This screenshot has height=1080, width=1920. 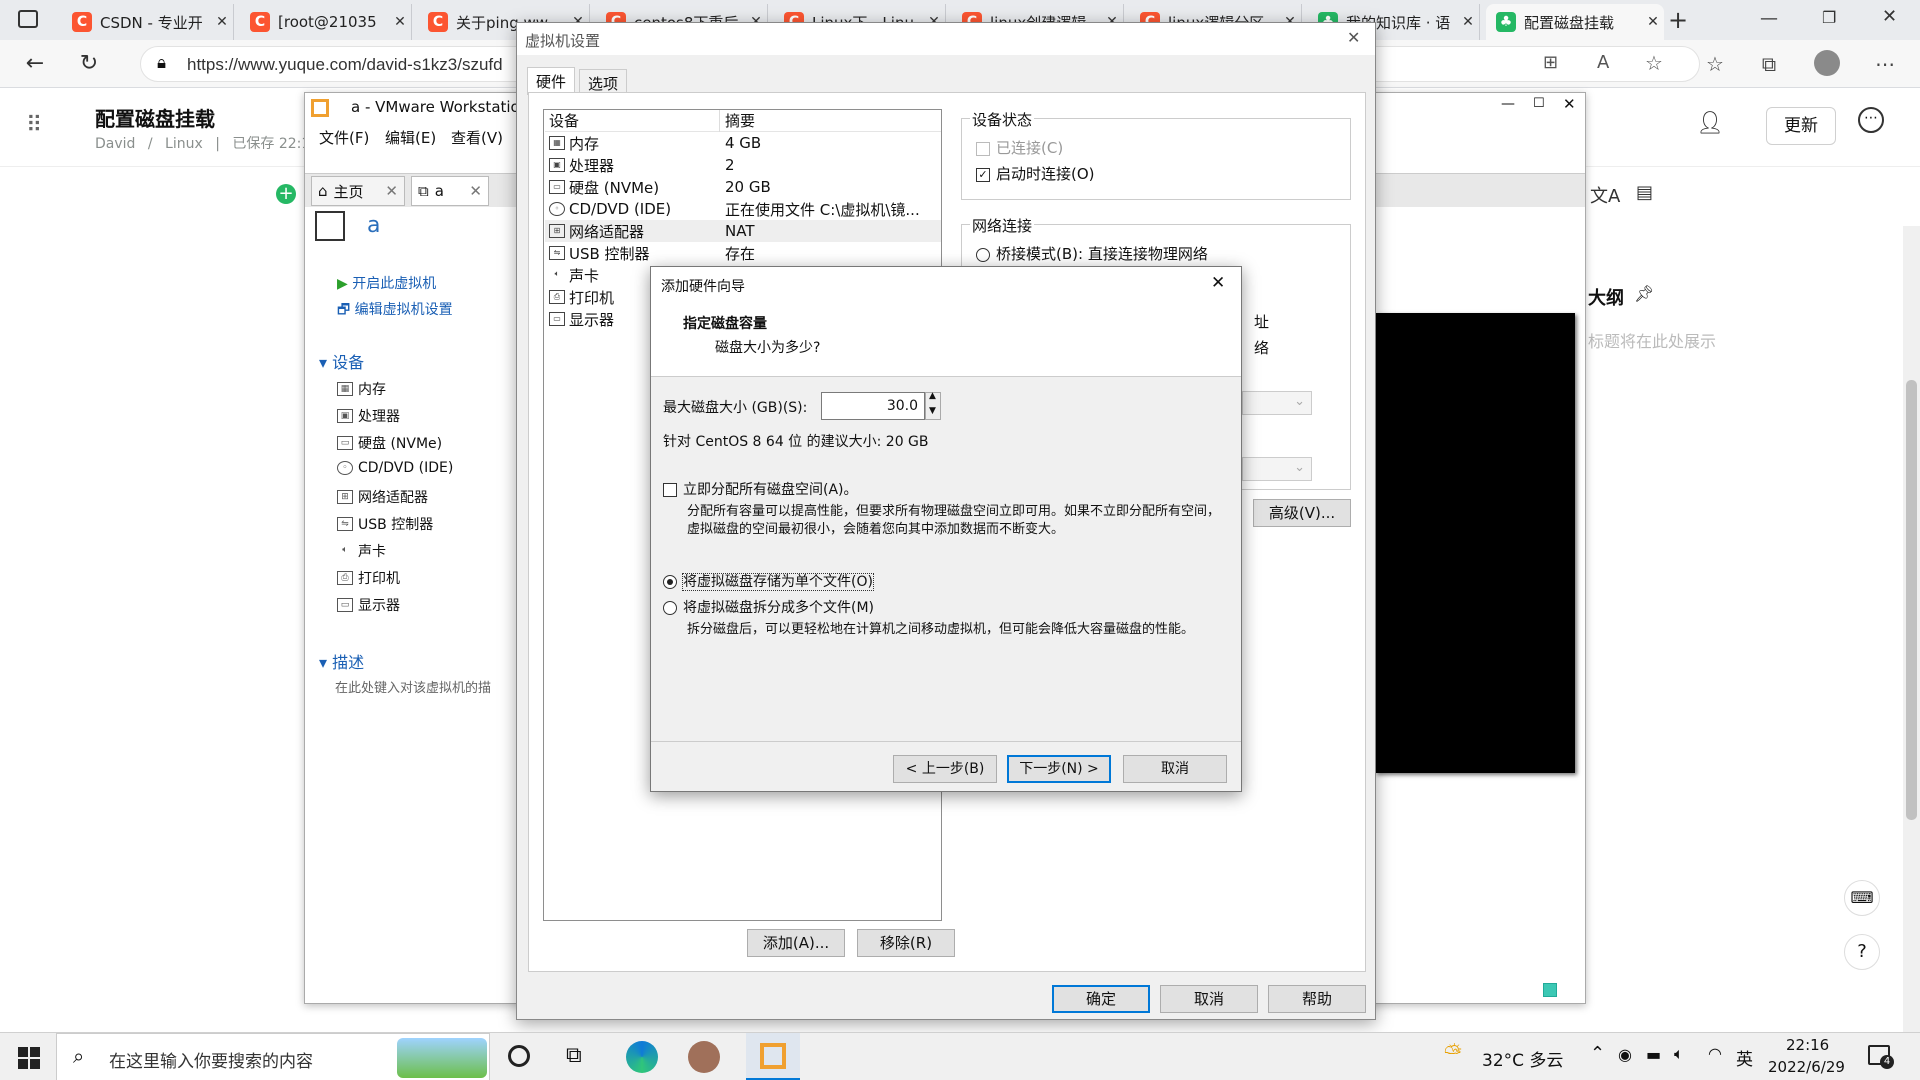 What do you see at coordinates (1569, 104) in the screenshot?
I see `vm-close-icon: ✕` at bounding box center [1569, 104].